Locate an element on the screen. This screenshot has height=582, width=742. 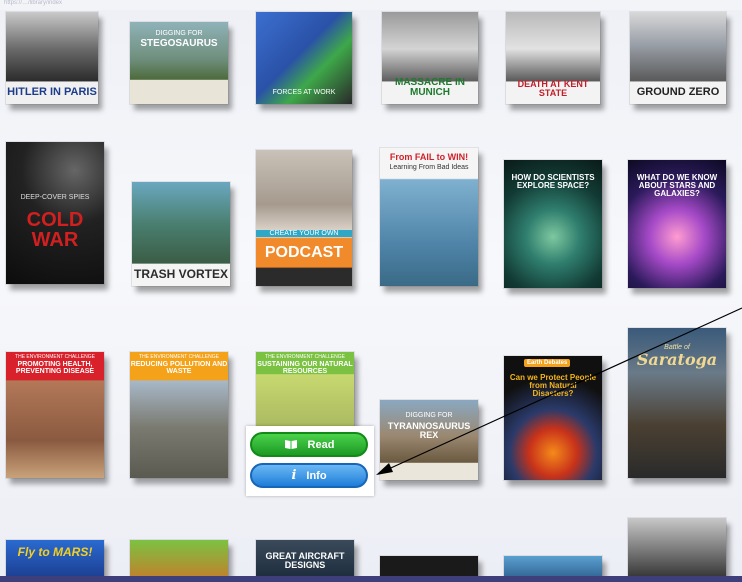
read-label: Read is located at coordinates (321, 444).